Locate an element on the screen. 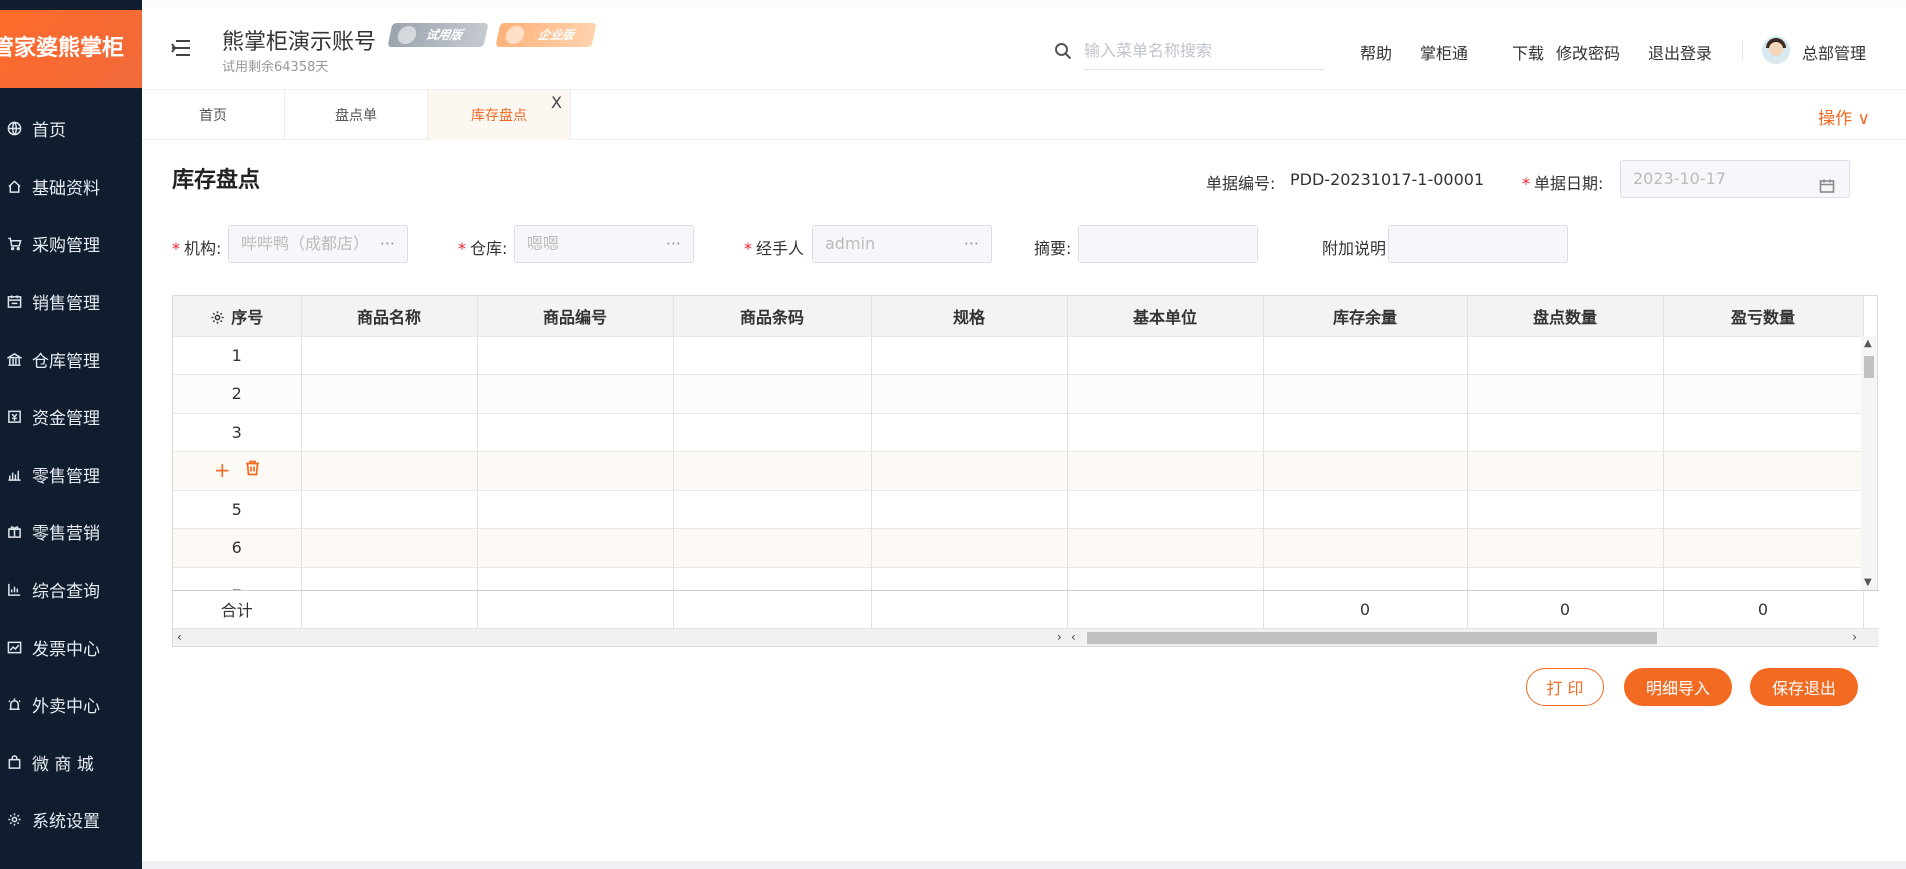 This screenshot has height=869, width=1906. doc-date-field: 2023-10-17 is located at coordinates (1735, 179).